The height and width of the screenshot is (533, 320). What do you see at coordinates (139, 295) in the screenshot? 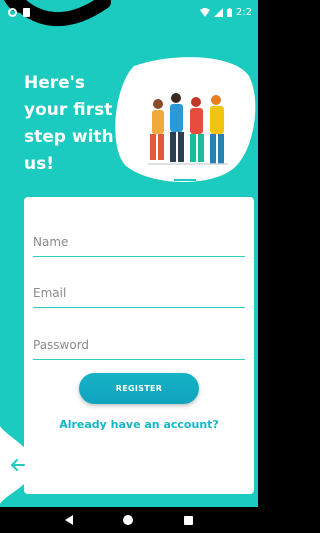
I see `email-field: Email` at bounding box center [139, 295].